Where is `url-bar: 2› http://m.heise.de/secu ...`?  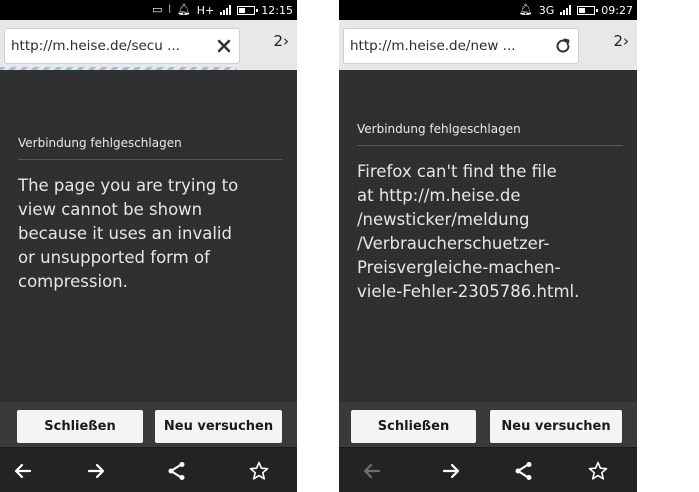 url-bar: 2› http://m.heise.de/secu ... is located at coordinates (148, 45).